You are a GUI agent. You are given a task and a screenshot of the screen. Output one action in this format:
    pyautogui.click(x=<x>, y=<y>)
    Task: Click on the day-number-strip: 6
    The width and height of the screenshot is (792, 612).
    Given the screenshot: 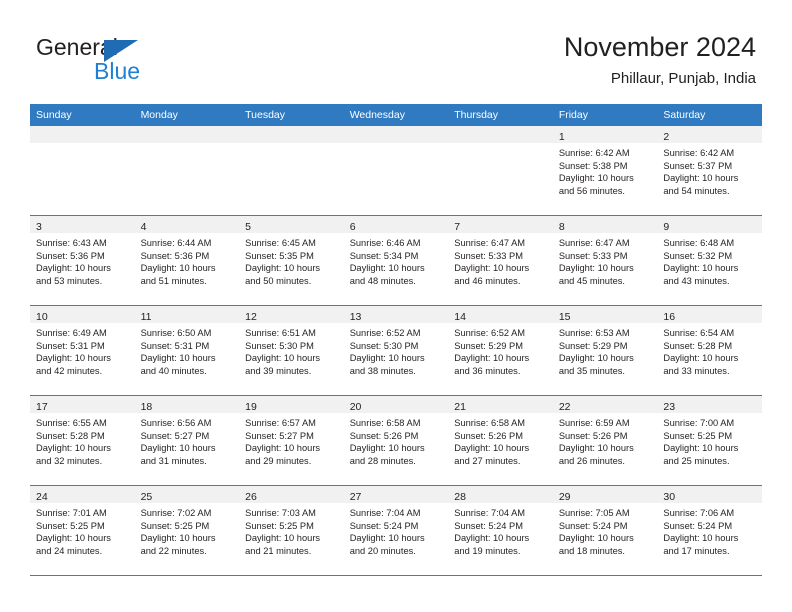 What is the action you would take?
    pyautogui.click(x=396, y=224)
    